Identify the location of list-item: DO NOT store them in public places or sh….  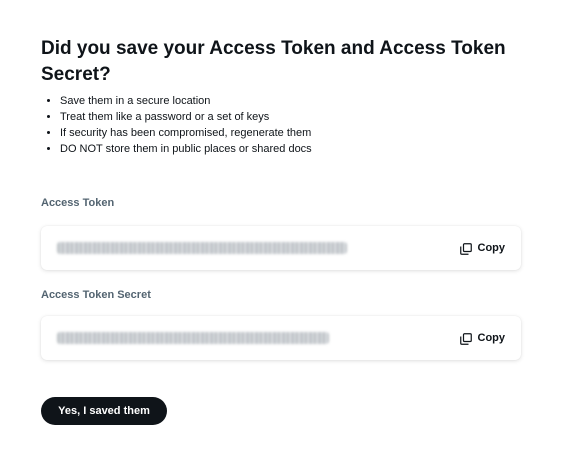
(300, 149).